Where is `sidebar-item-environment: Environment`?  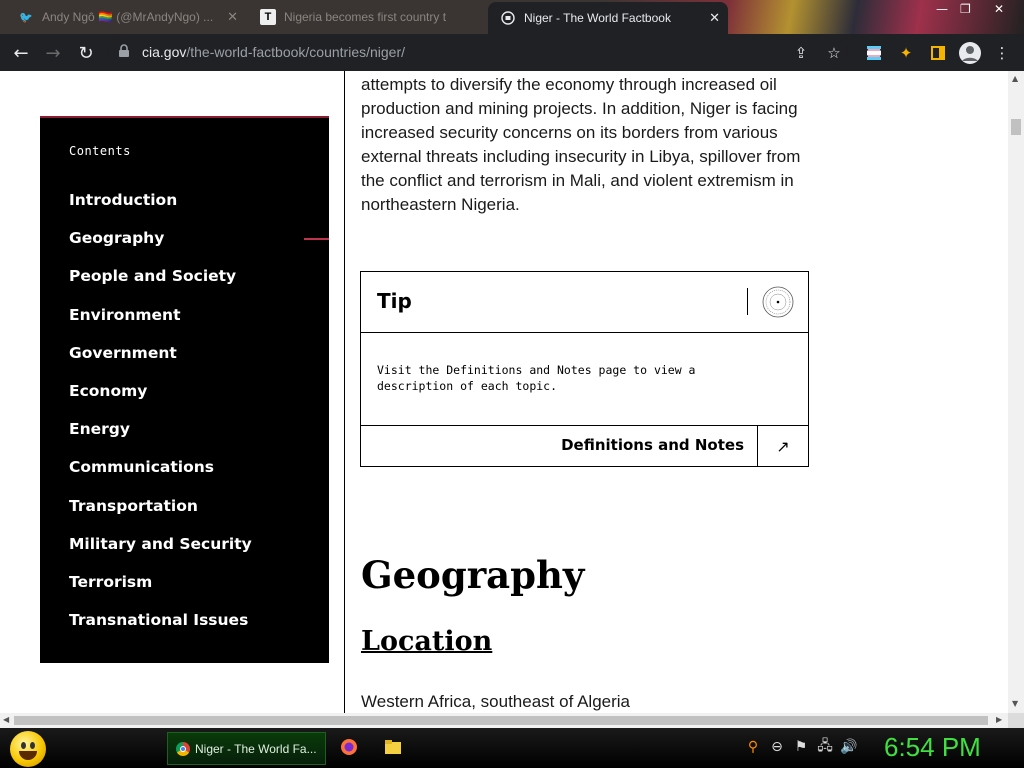 sidebar-item-environment: Environment is located at coordinates (160, 325).